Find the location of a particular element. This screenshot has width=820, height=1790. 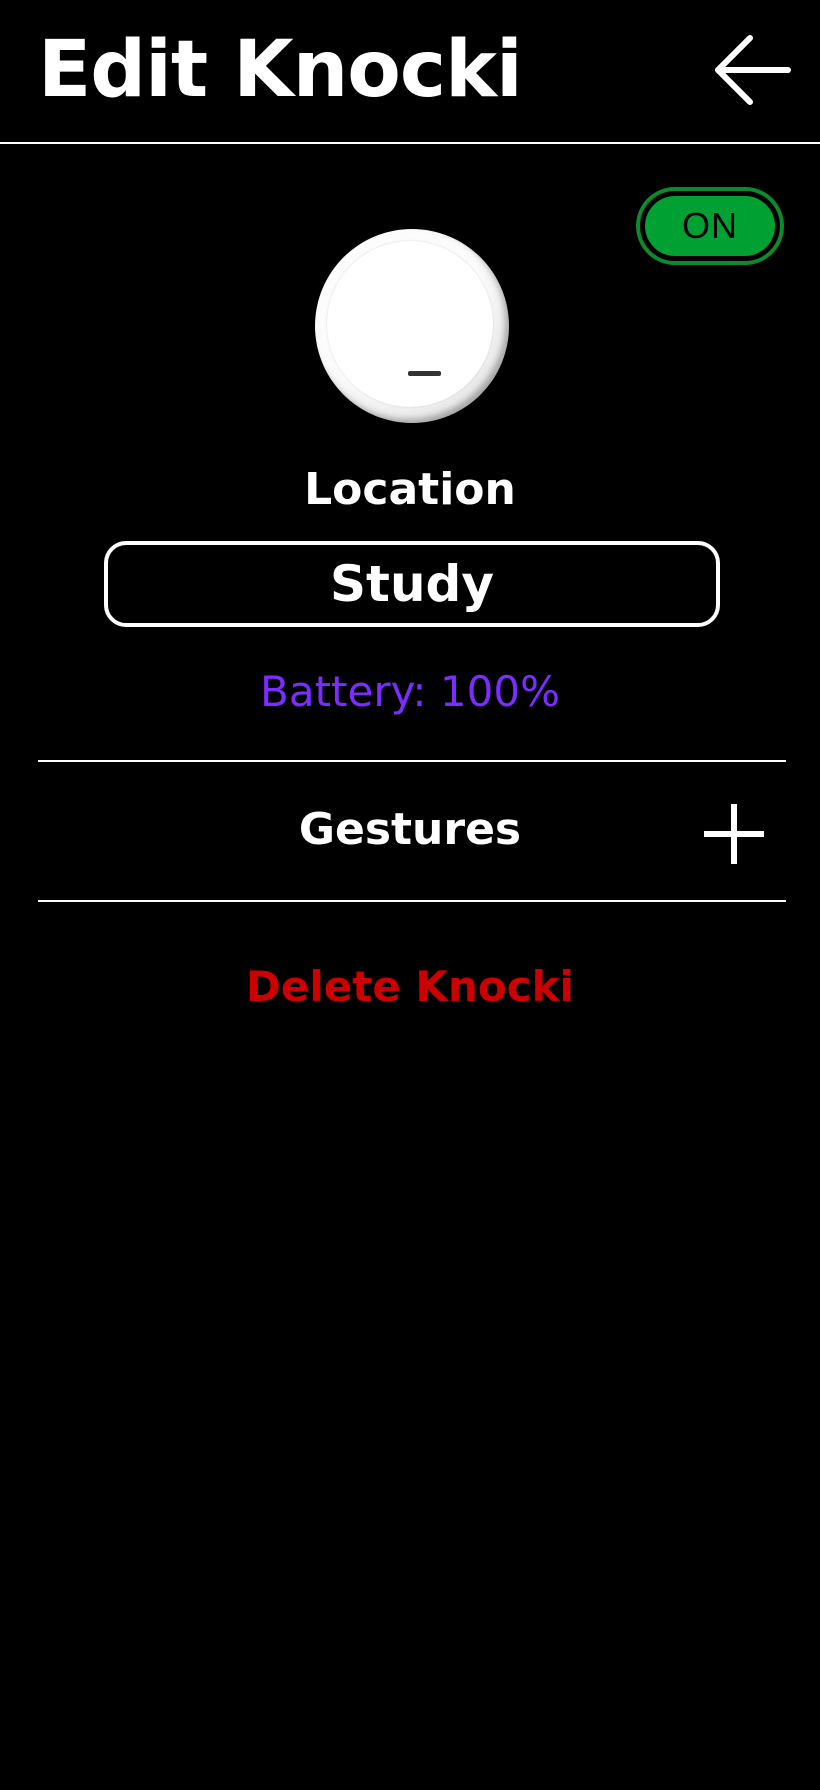

back-button is located at coordinates (752, 70).